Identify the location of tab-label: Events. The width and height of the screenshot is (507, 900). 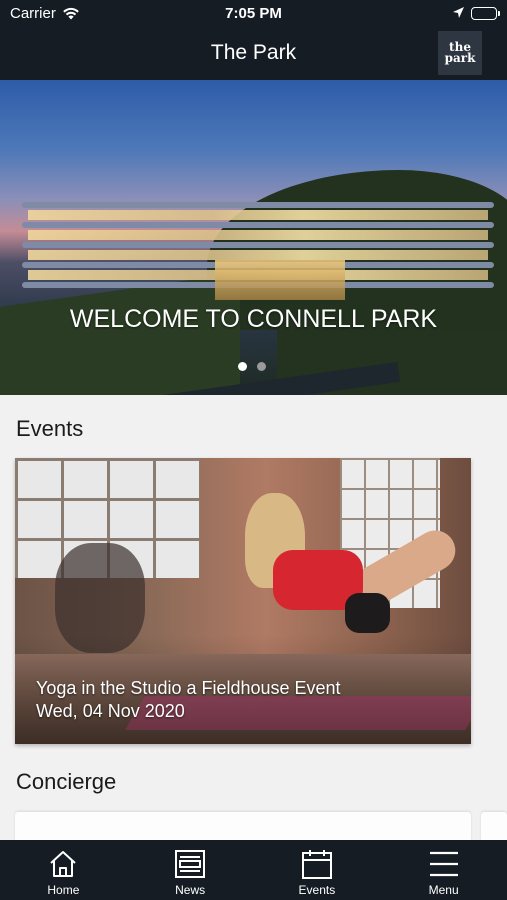
(317, 890).